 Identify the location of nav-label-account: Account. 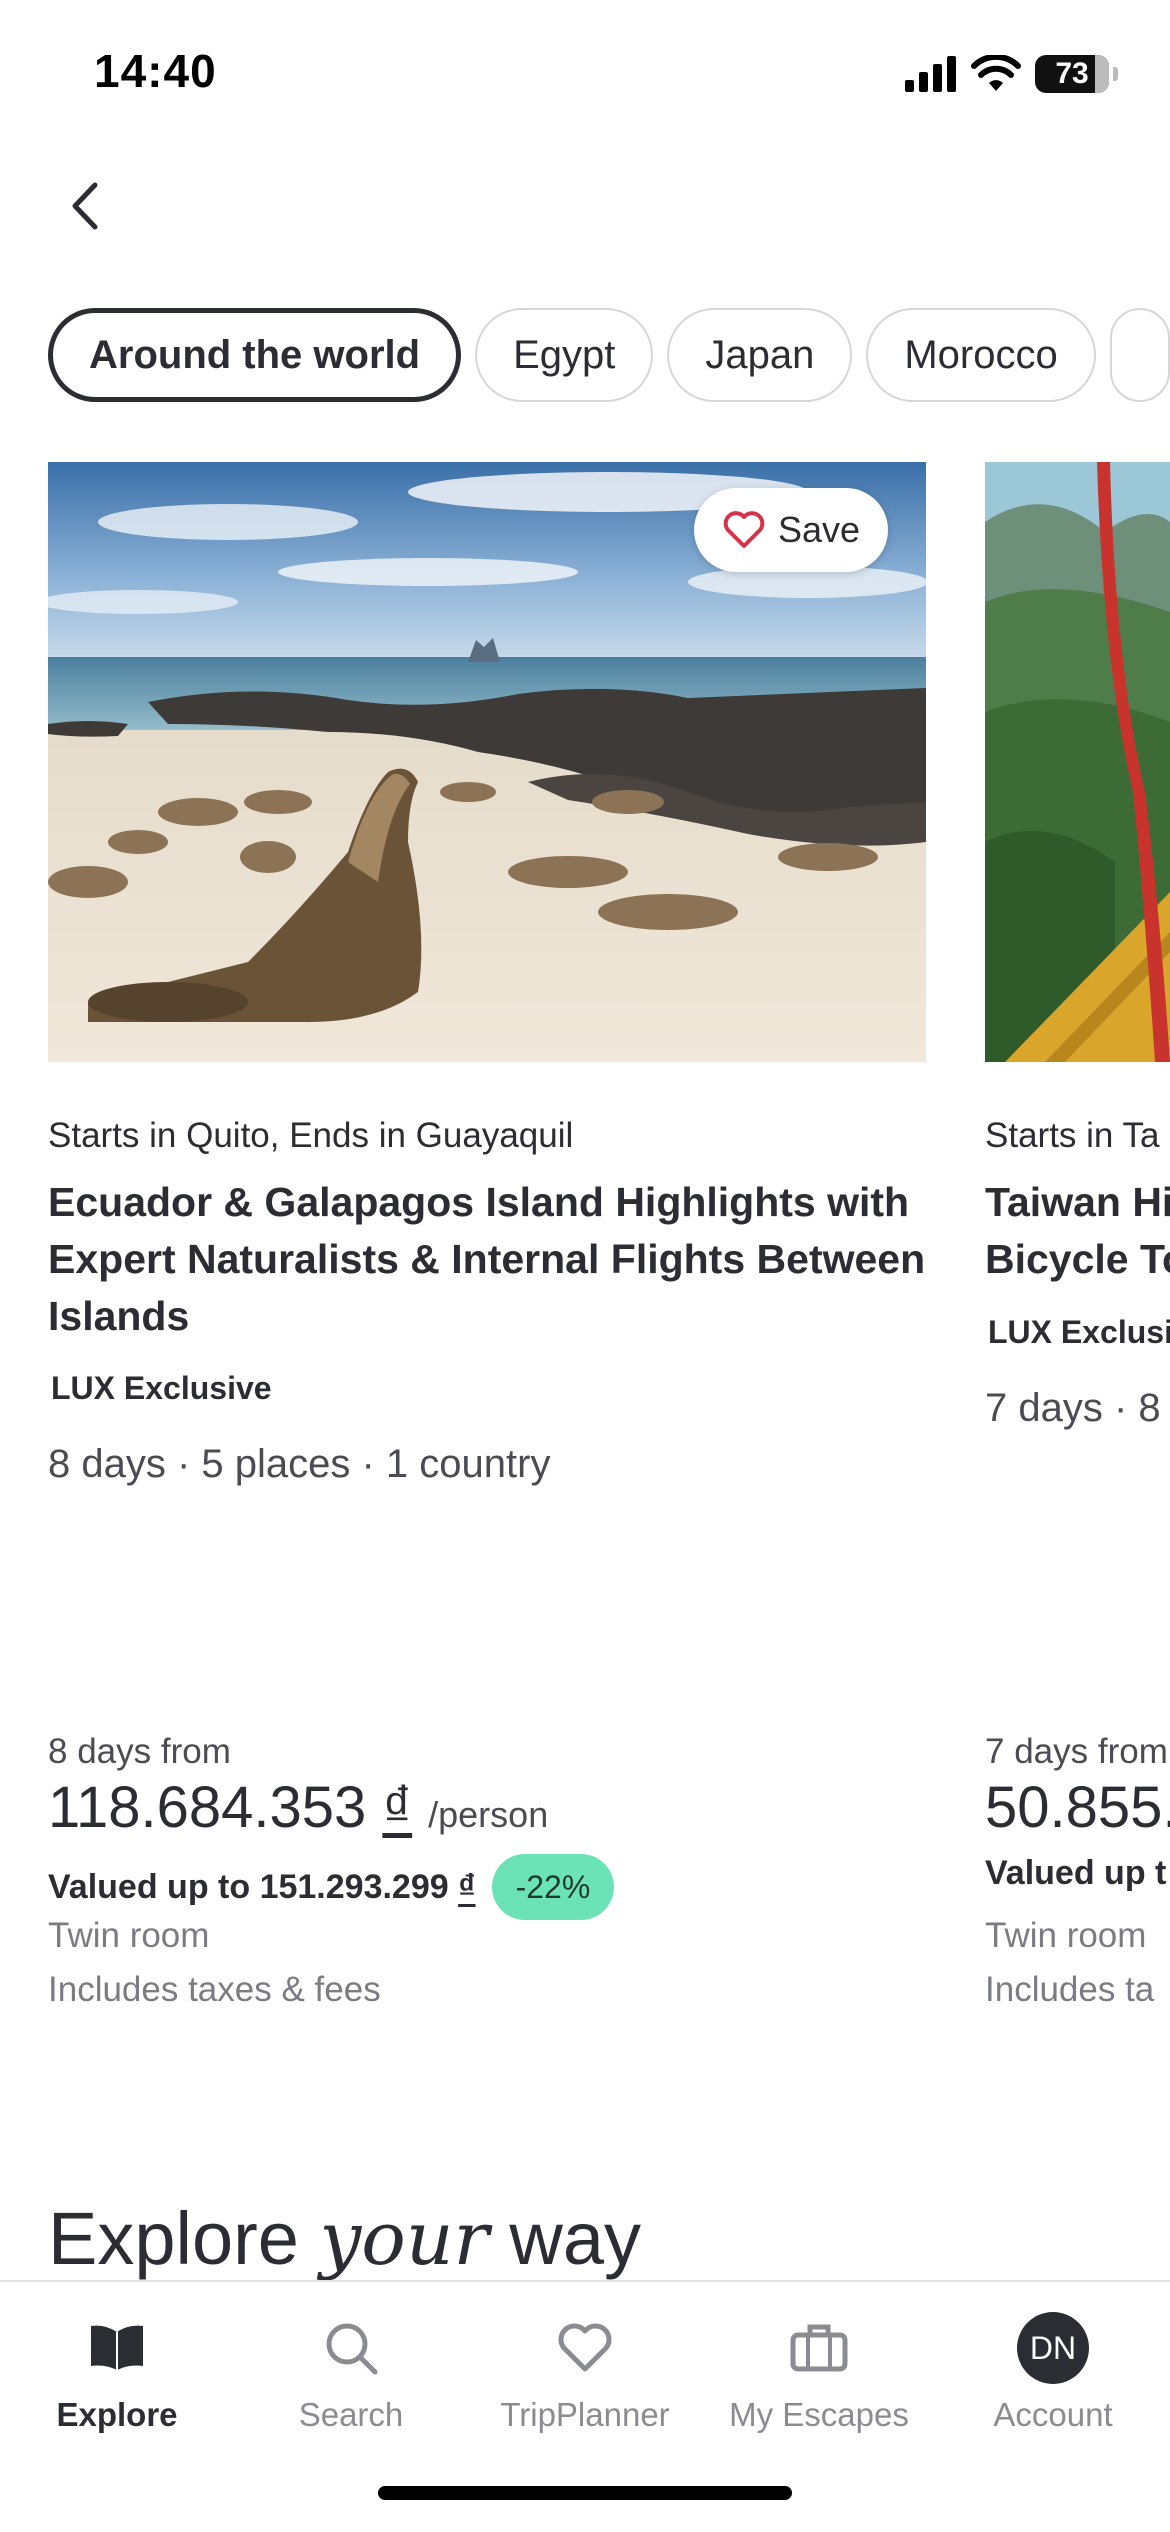
(1053, 2414).